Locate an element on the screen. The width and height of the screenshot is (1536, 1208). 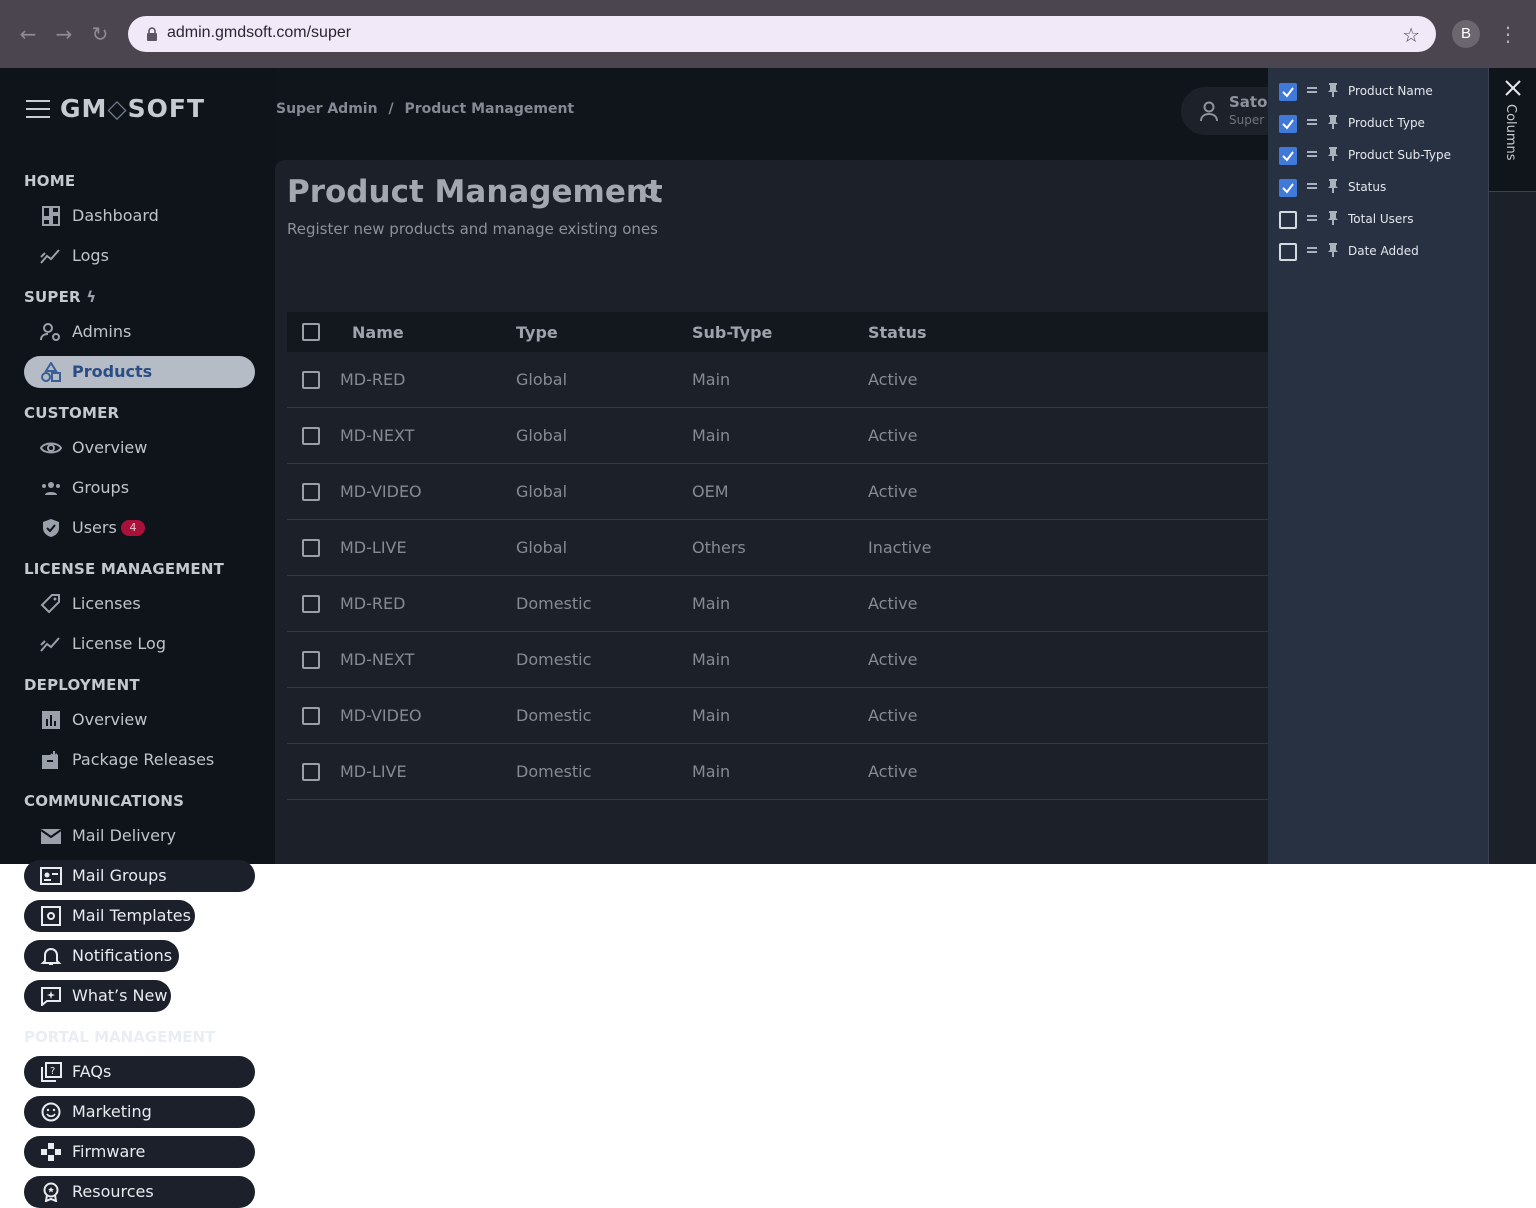
sidebar-item-customer-overview: Overview is located at coordinates (139, 448).